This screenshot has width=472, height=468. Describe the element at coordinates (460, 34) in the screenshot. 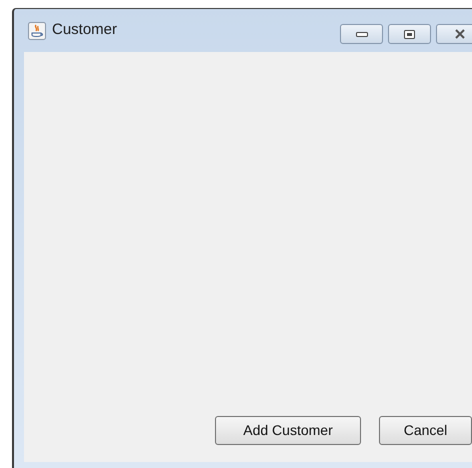

I see `close-icon` at that location.